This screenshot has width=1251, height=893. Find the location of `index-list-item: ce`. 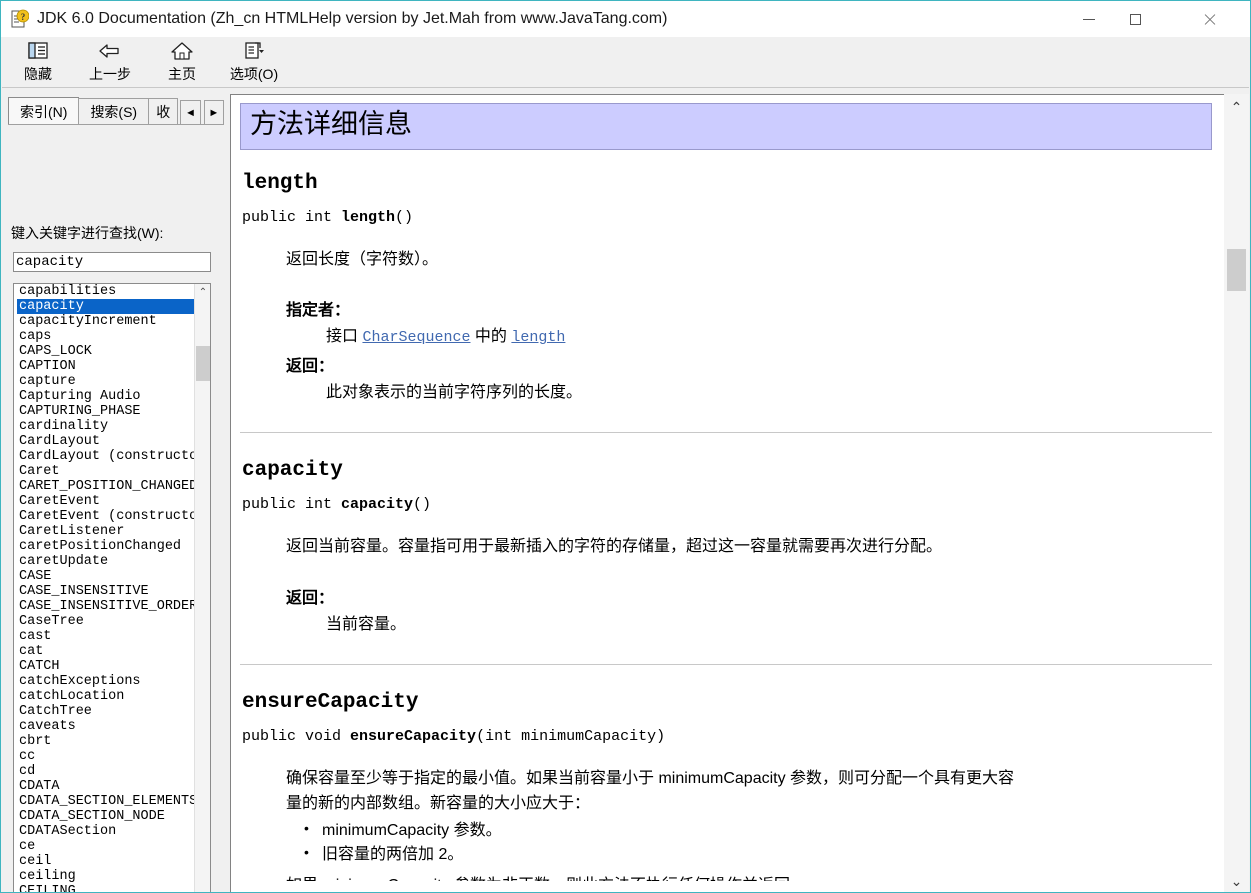

index-list-item: ce is located at coordinates (106, 846).